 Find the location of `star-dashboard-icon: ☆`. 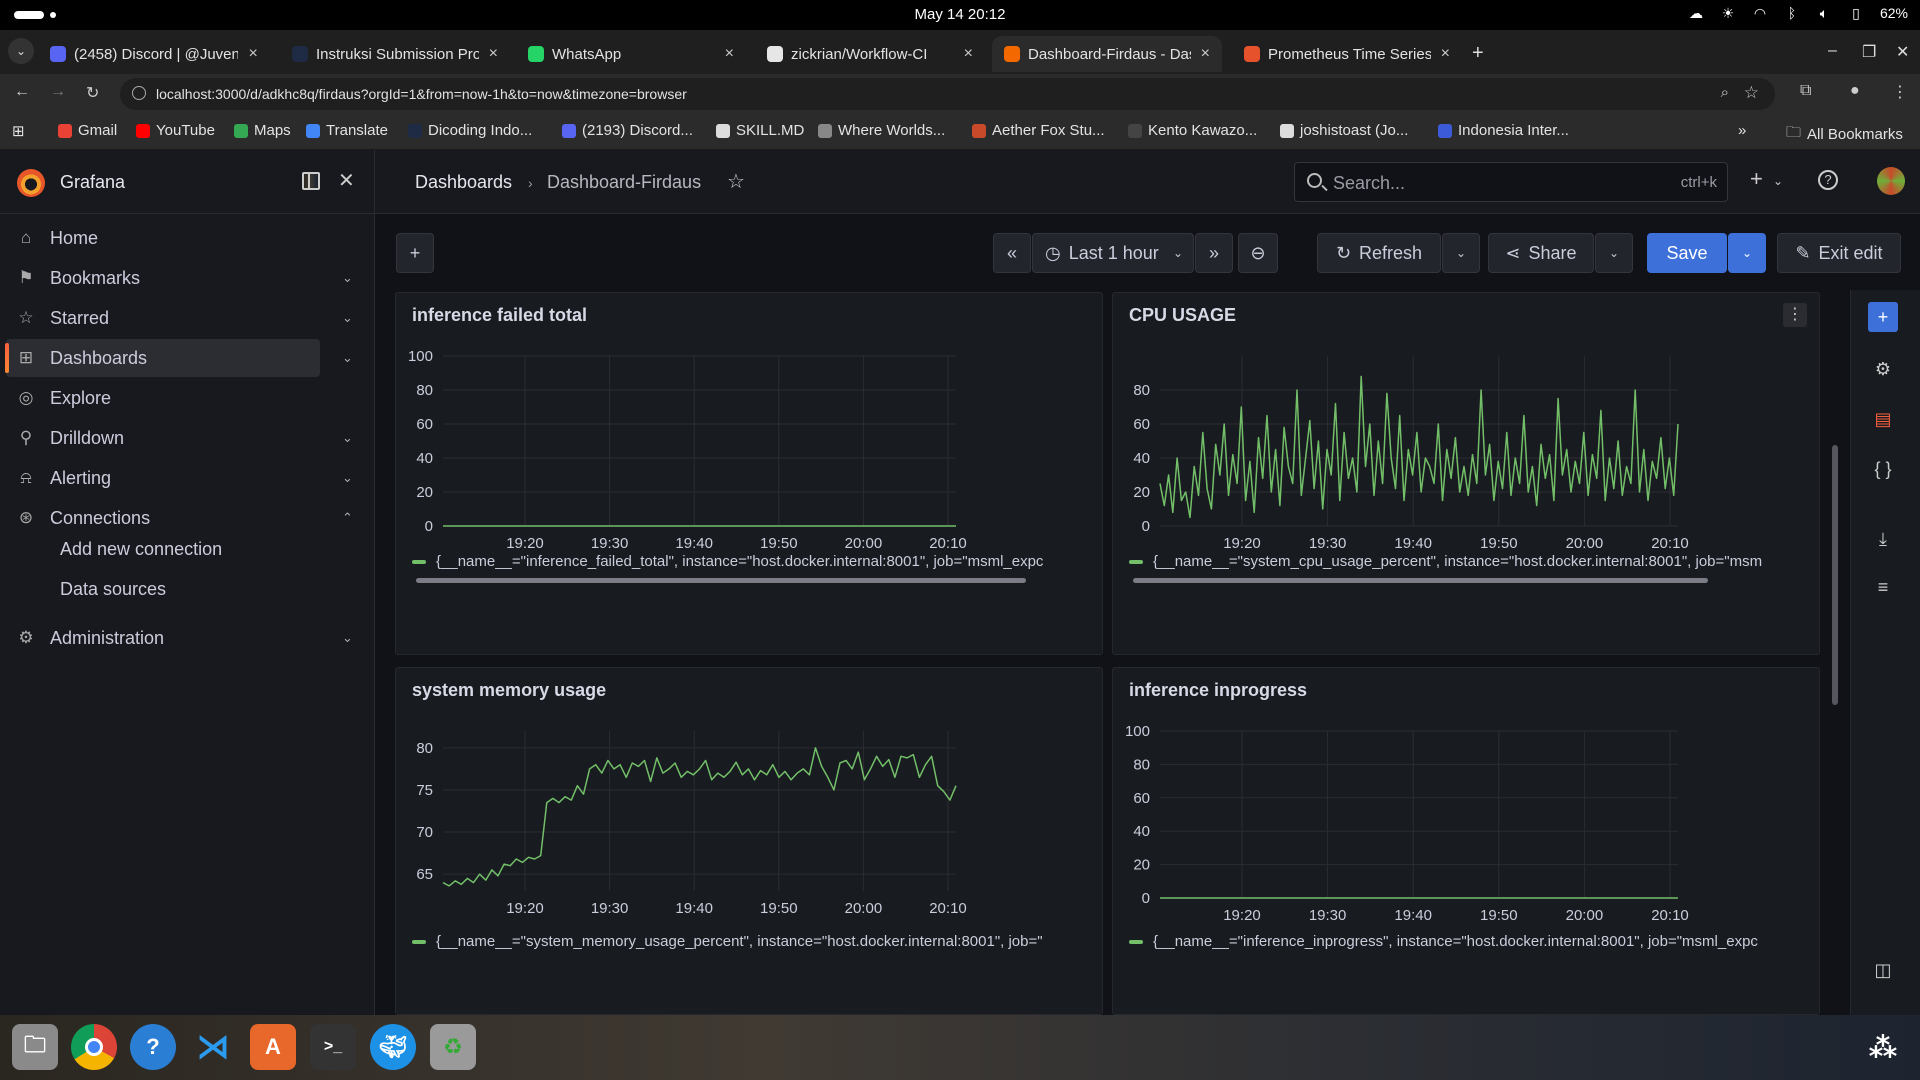

star-dashboard-icon: ☆ is located at coordinates (736, 181).